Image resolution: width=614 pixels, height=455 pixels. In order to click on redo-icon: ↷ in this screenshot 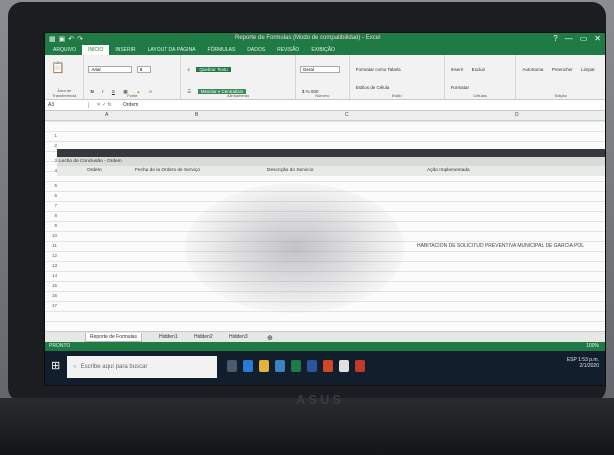, I will do `click(80, 39)`.